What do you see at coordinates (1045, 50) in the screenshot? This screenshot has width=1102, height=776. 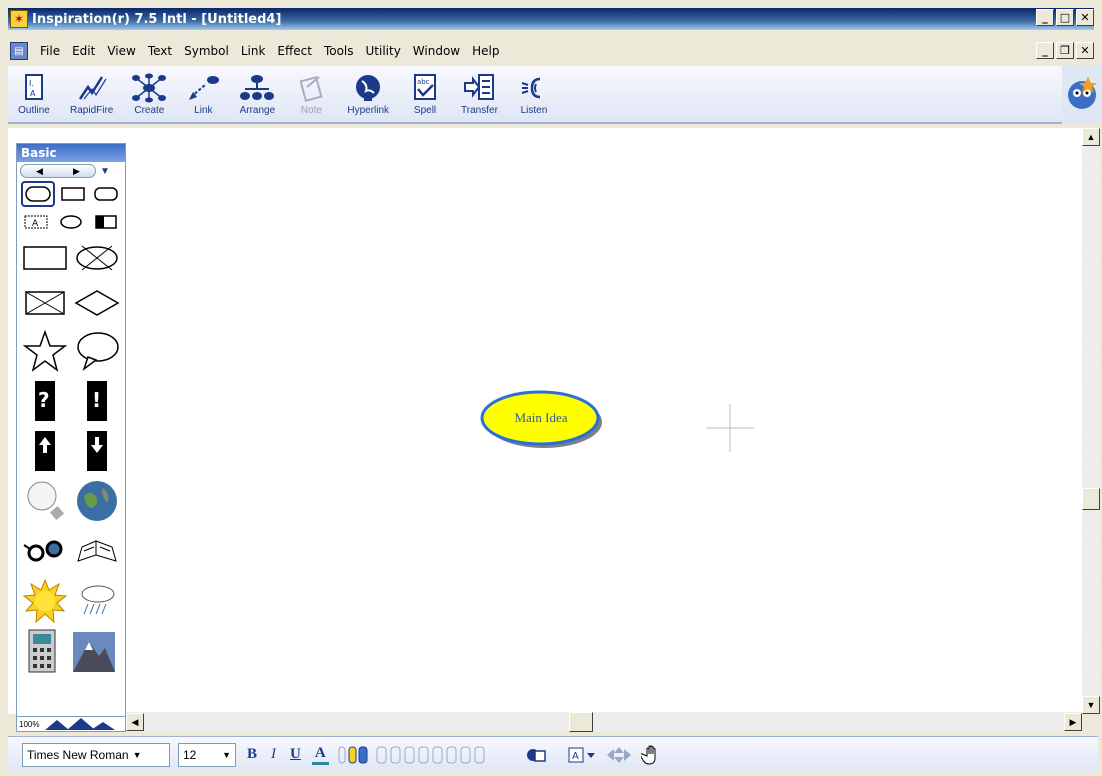 I see `doc-minimize-button: _` at bounding box center [1045, 50].